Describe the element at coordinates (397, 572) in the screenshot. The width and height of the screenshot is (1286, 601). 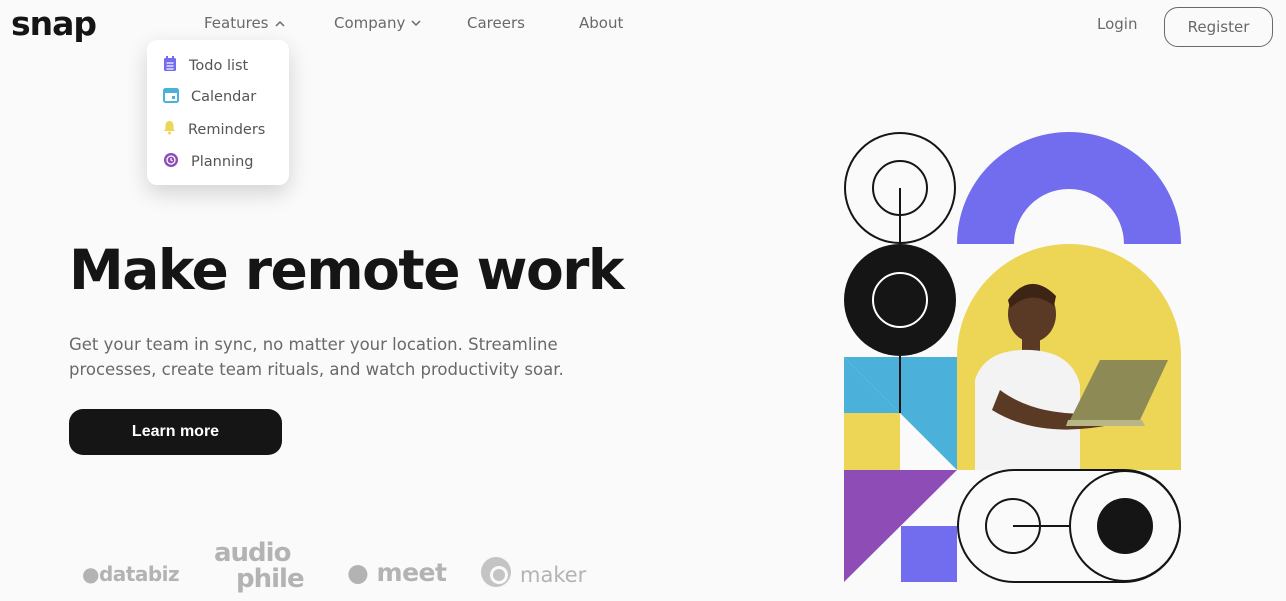
I see `meet-logo: ● meet` at that location.